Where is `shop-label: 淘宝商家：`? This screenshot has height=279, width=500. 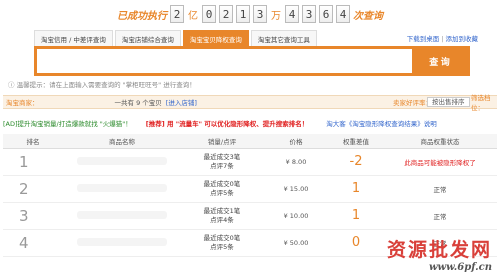
shop-label: 淘宝商家： is located at coordinates (22, 103).